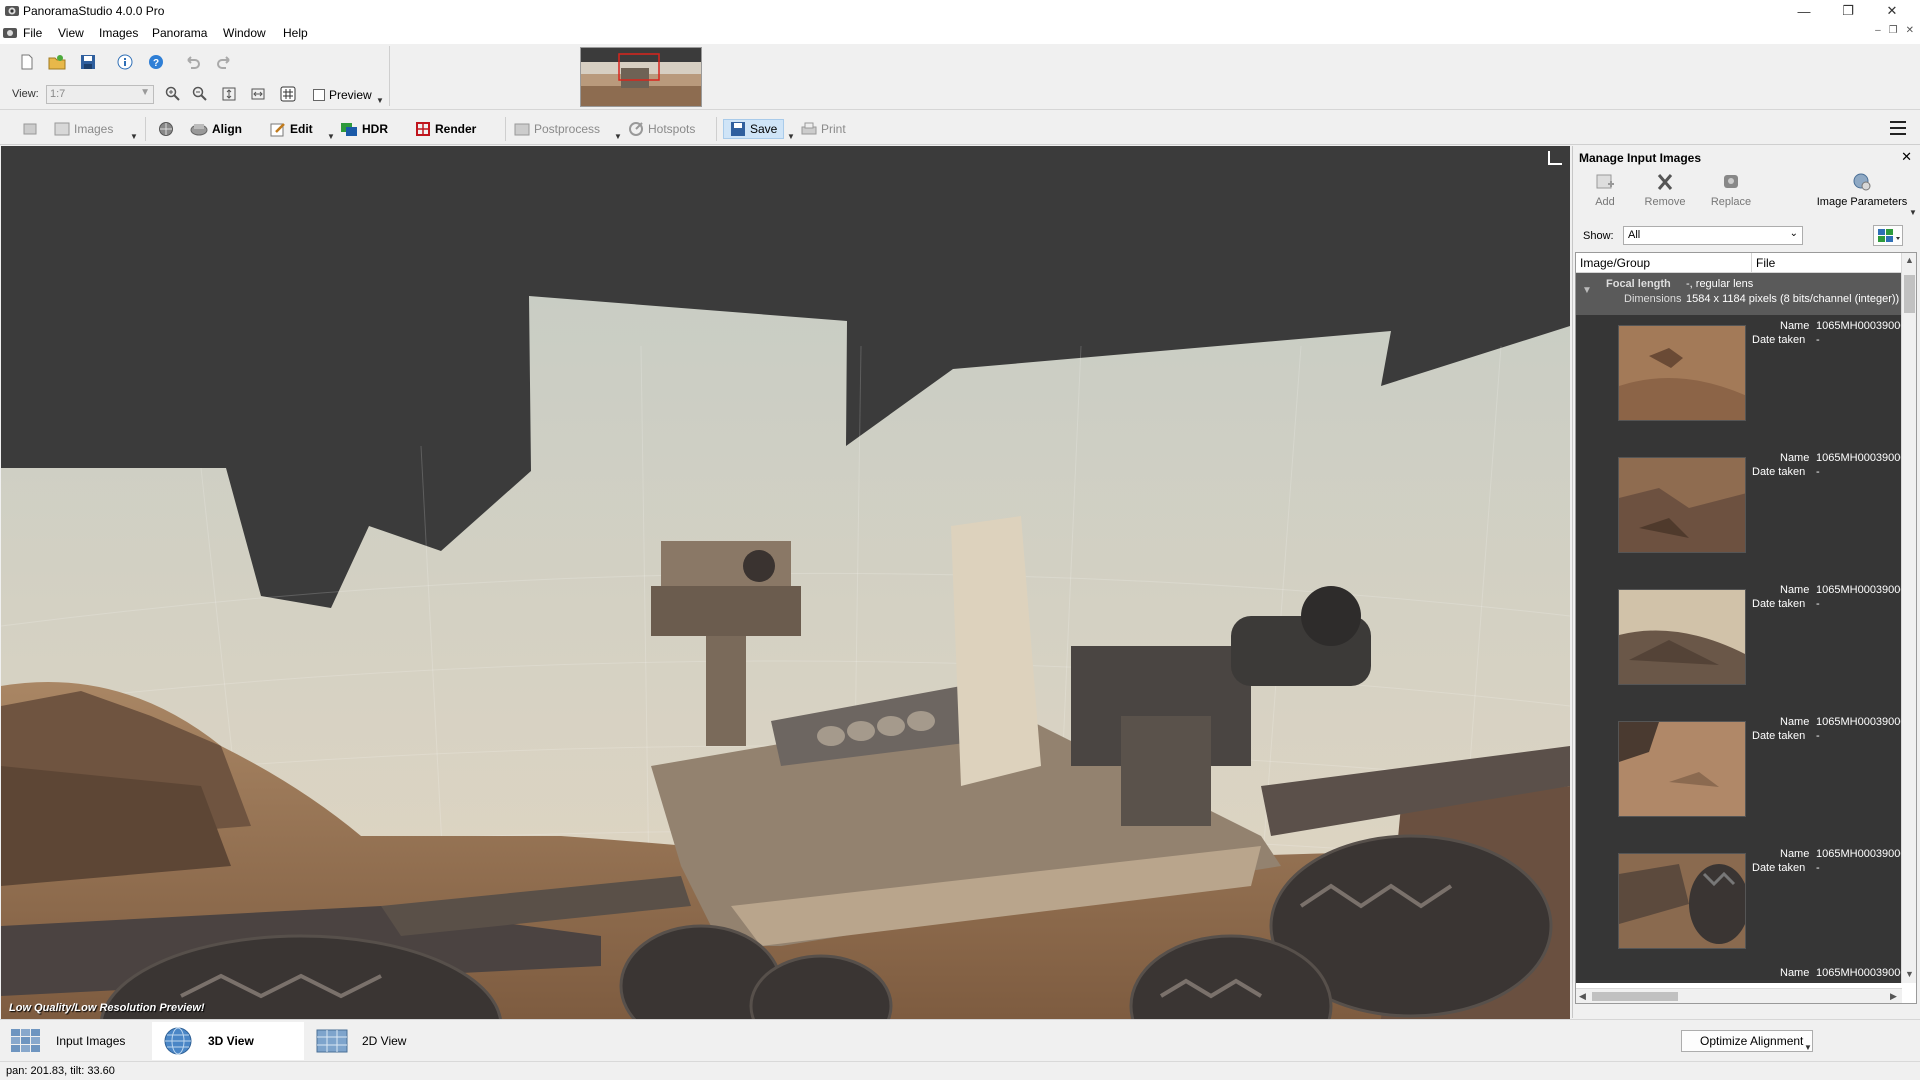 This screenshot has width=1920, height=1080. What do you see at coordinates (833, 129) in the screenshot?
I see `print-label: Print` at bounding box center [833, 129].